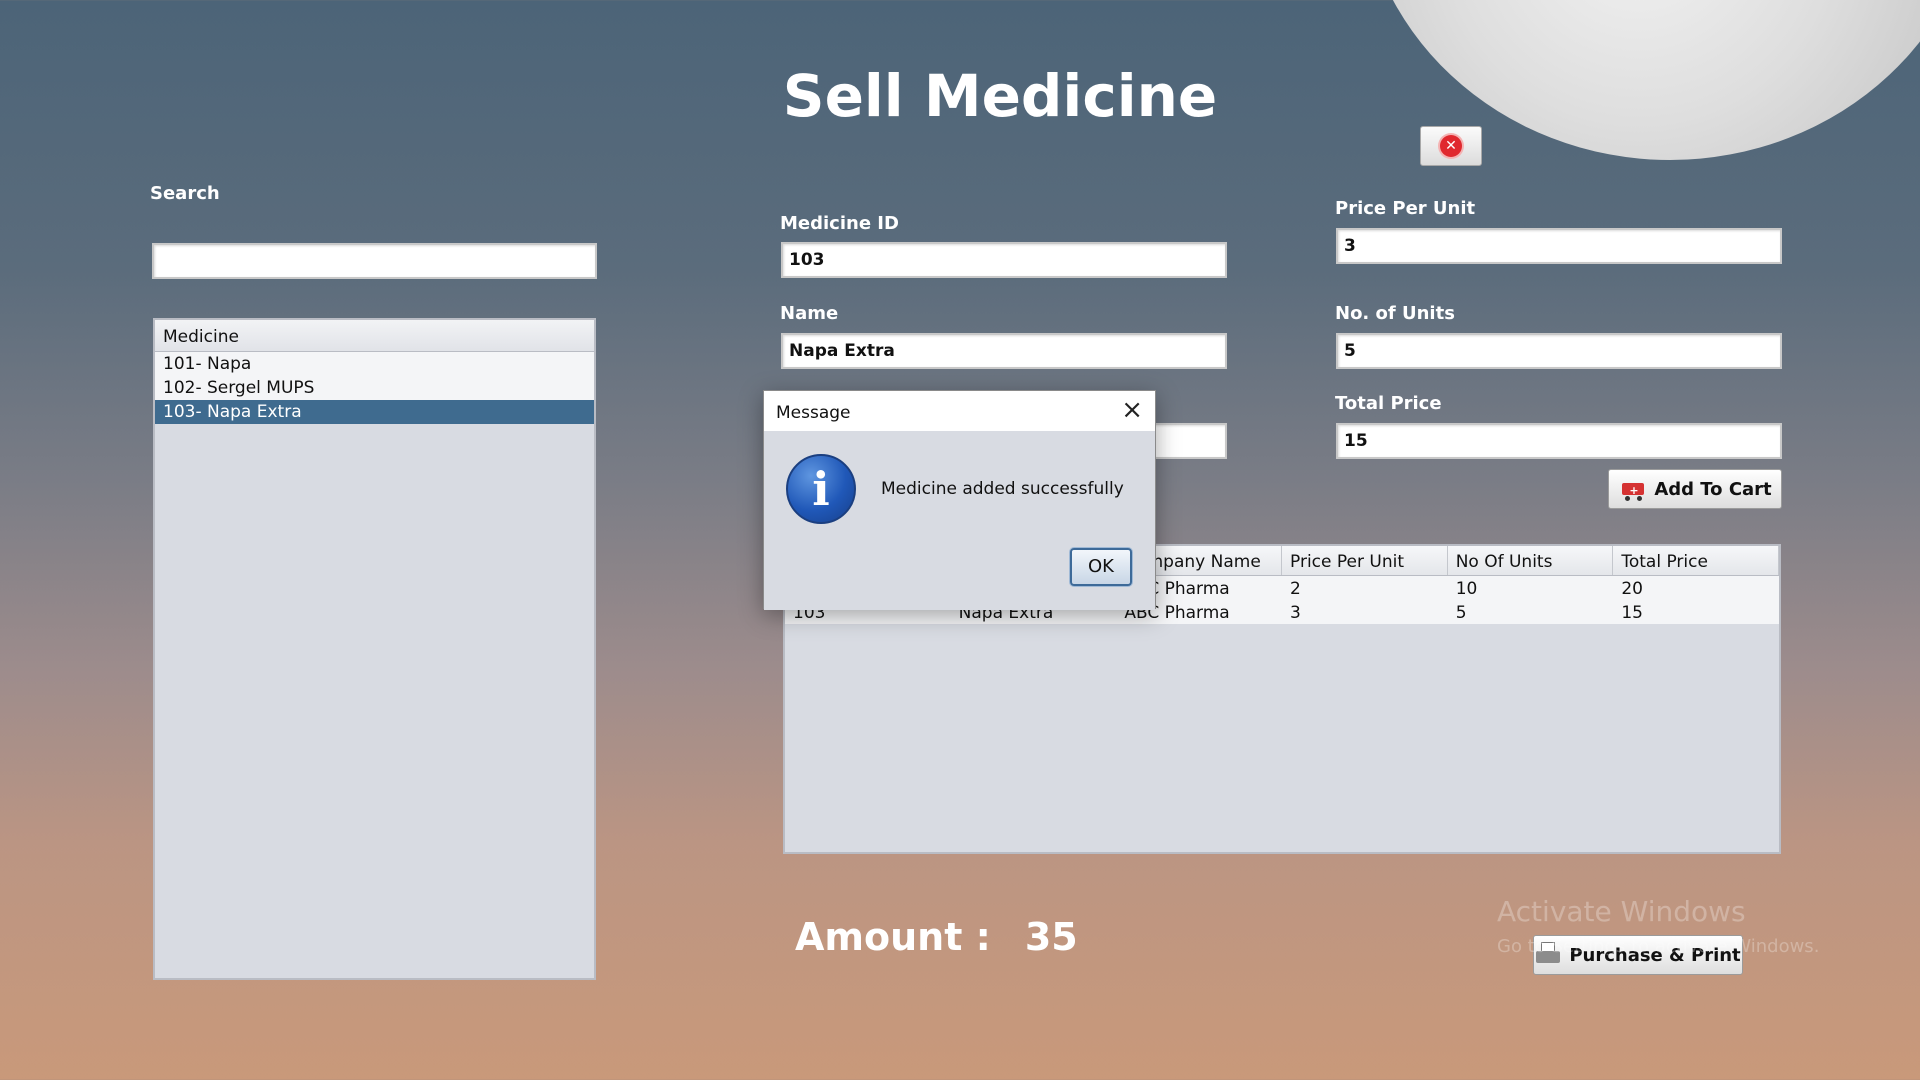 This screenshot has width=1920, height=1080. What do you see at coordinates (1405, 208) in the screenshot?
I see `price-per-unit-label: Price Per Unit` at bounding box center [1405, 208].